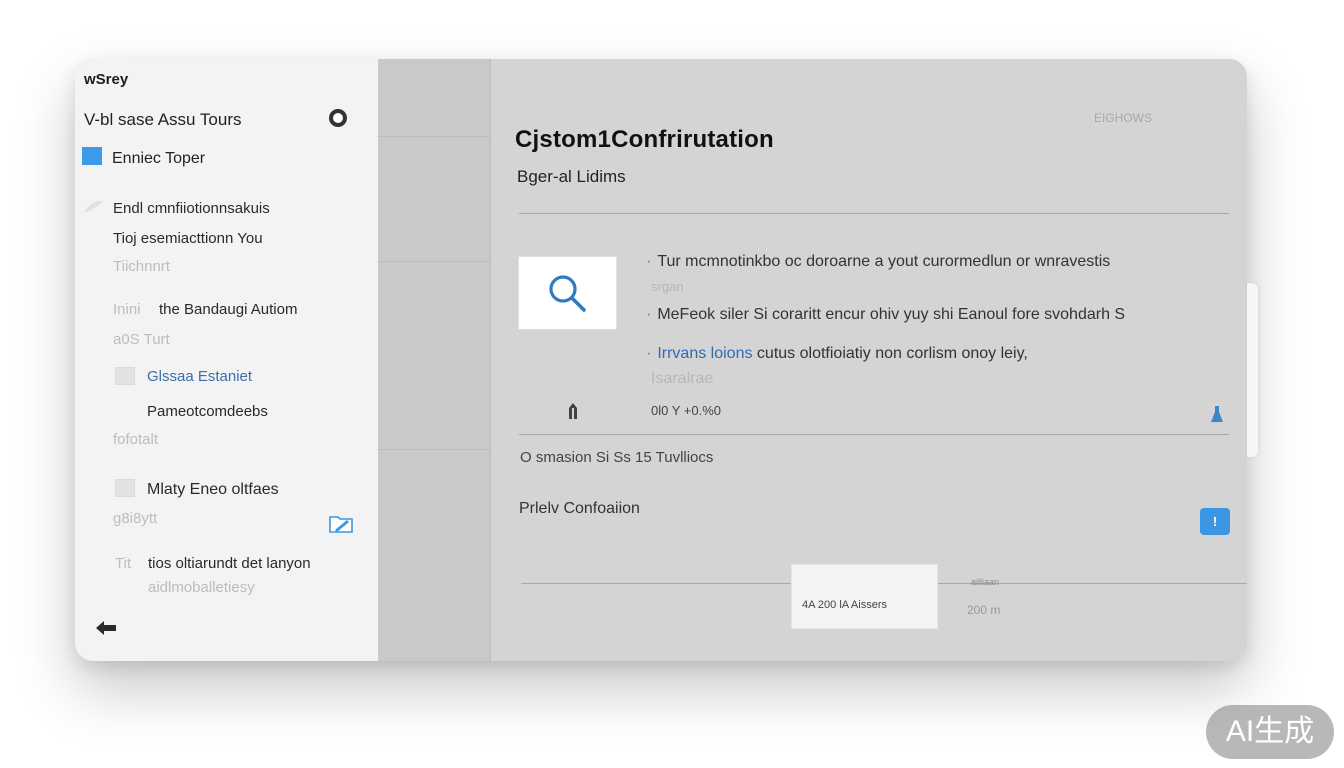 This screenshot has width=1344, height=768. I want to click on sidebar-item-6: tios oltiarundt det lanyon, so click(229, 563).